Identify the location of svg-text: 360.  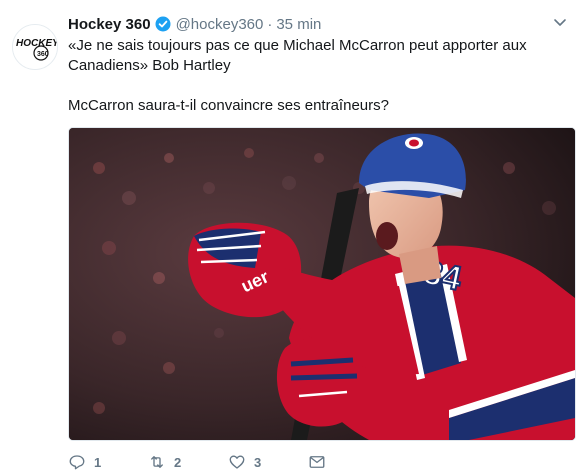
(43, 54).